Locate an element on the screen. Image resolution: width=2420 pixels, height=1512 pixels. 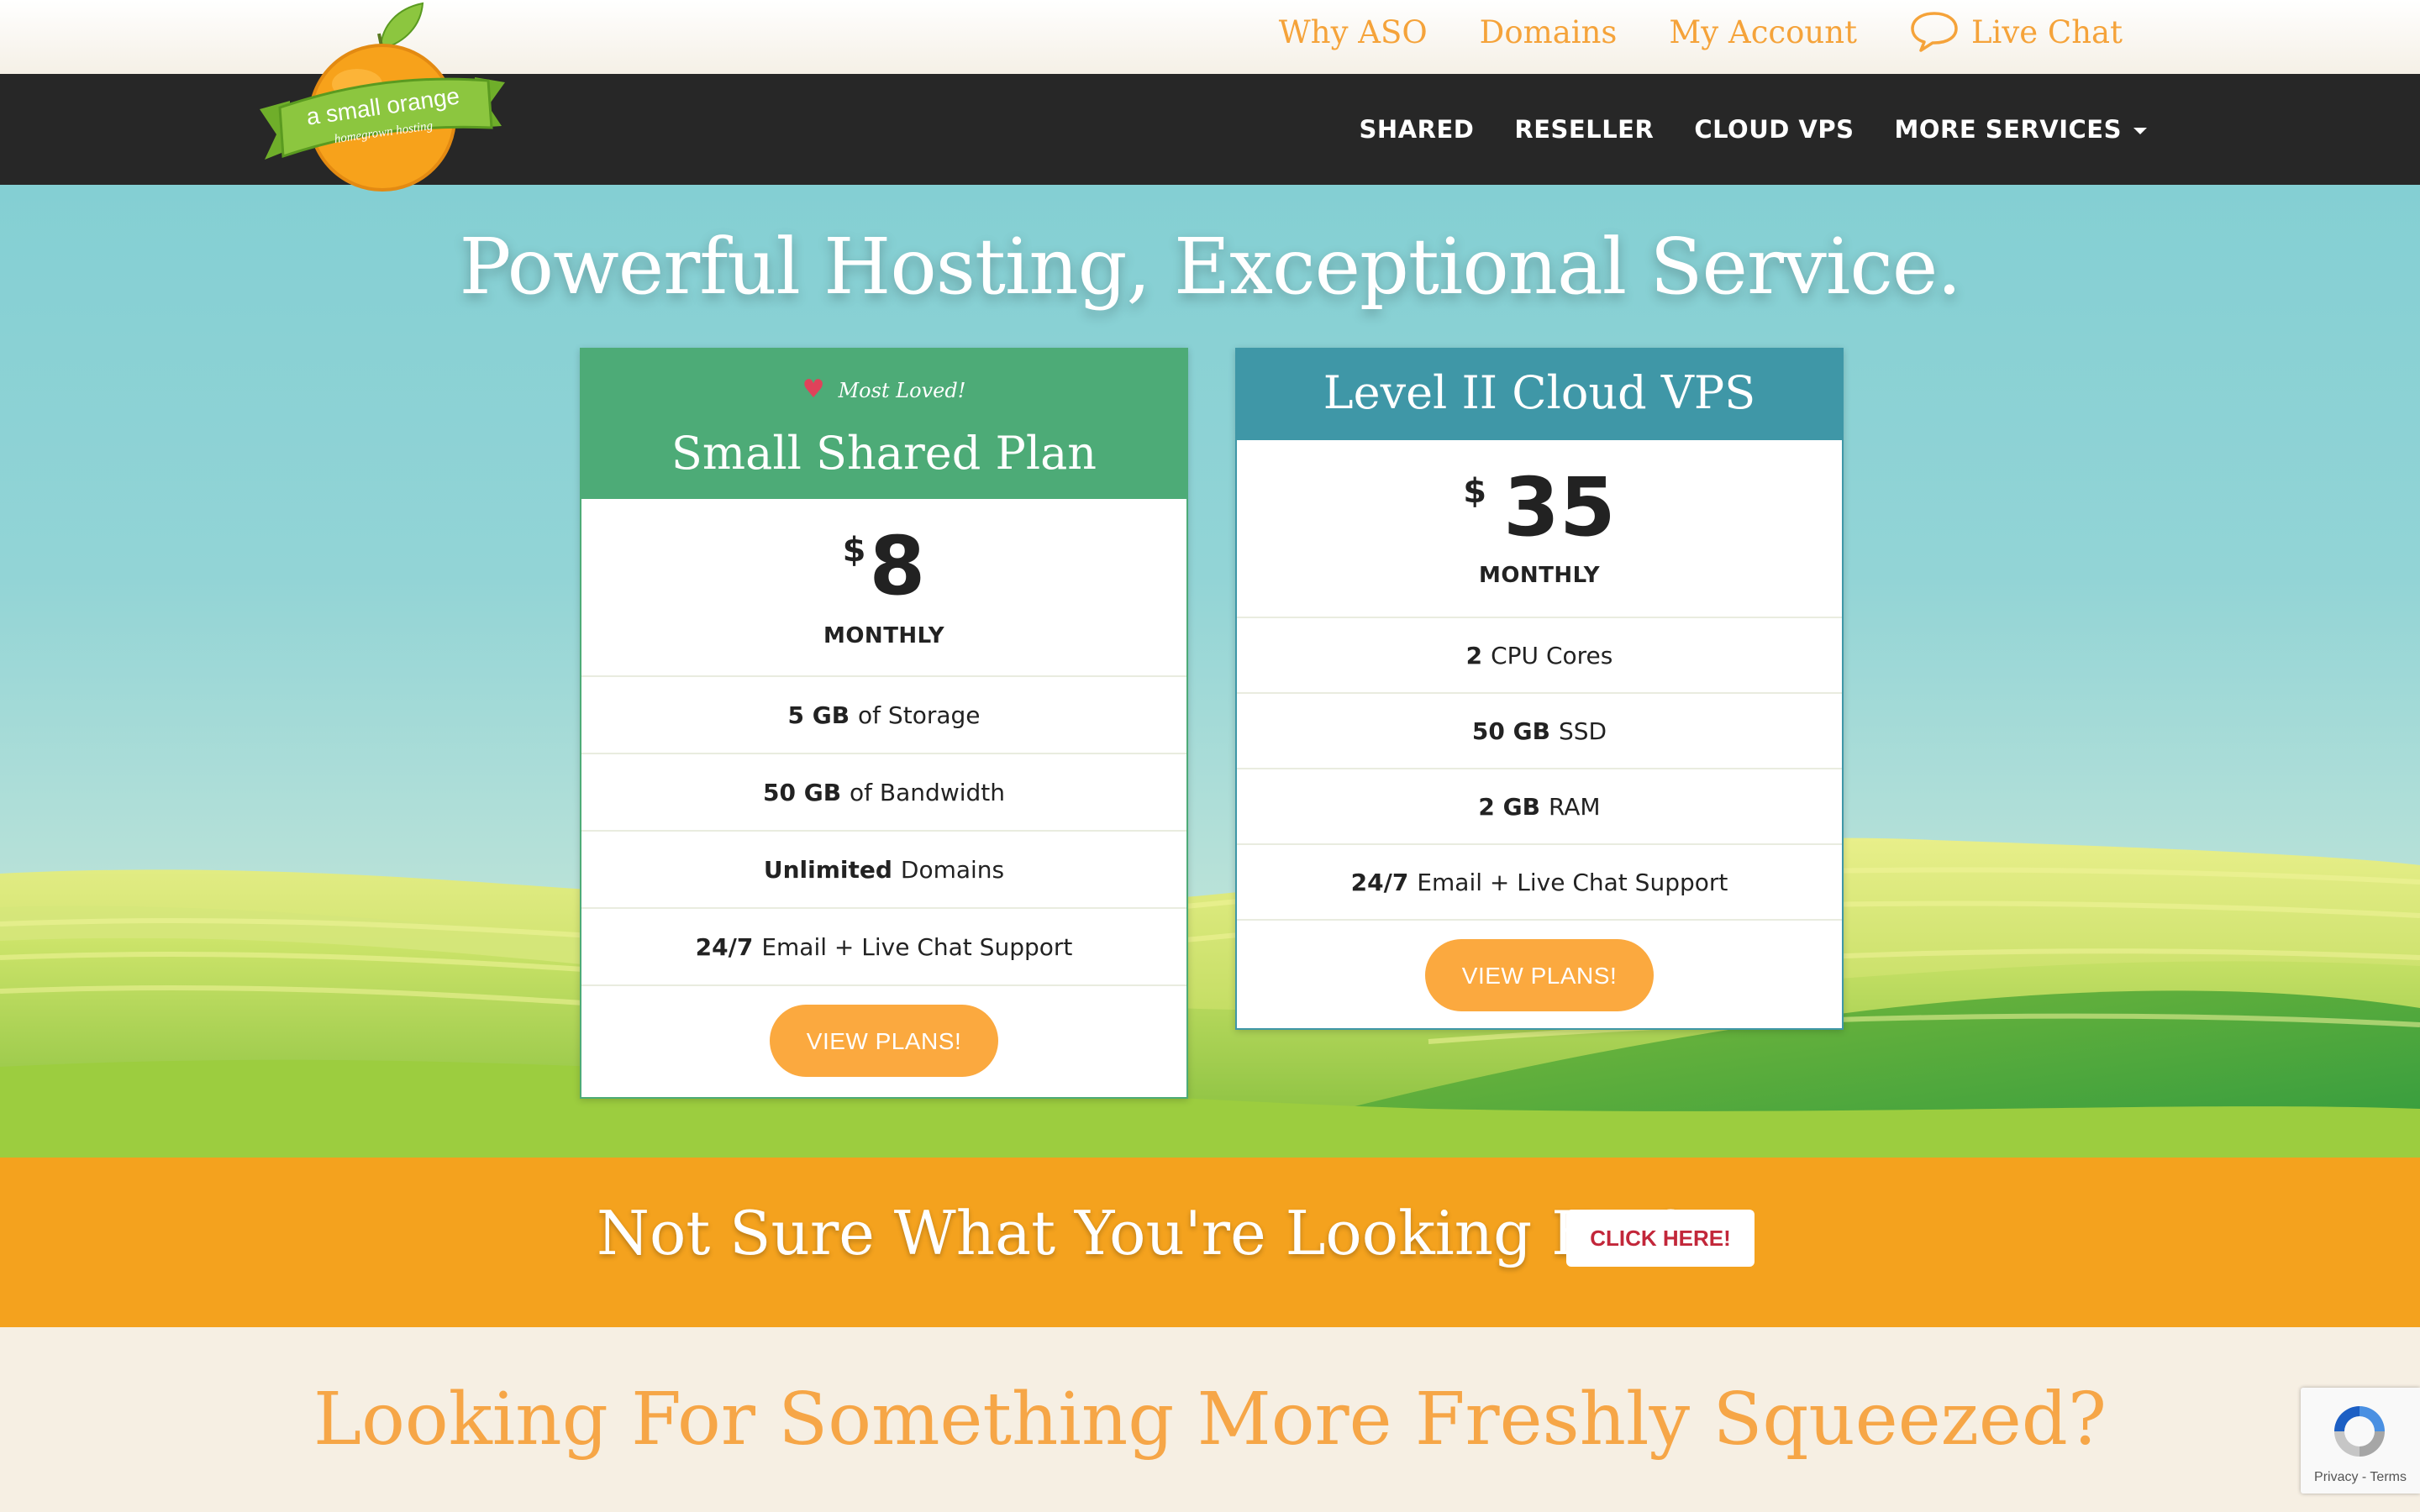
why-aso-link: Why ASO is located at coordinates (1353, 32).